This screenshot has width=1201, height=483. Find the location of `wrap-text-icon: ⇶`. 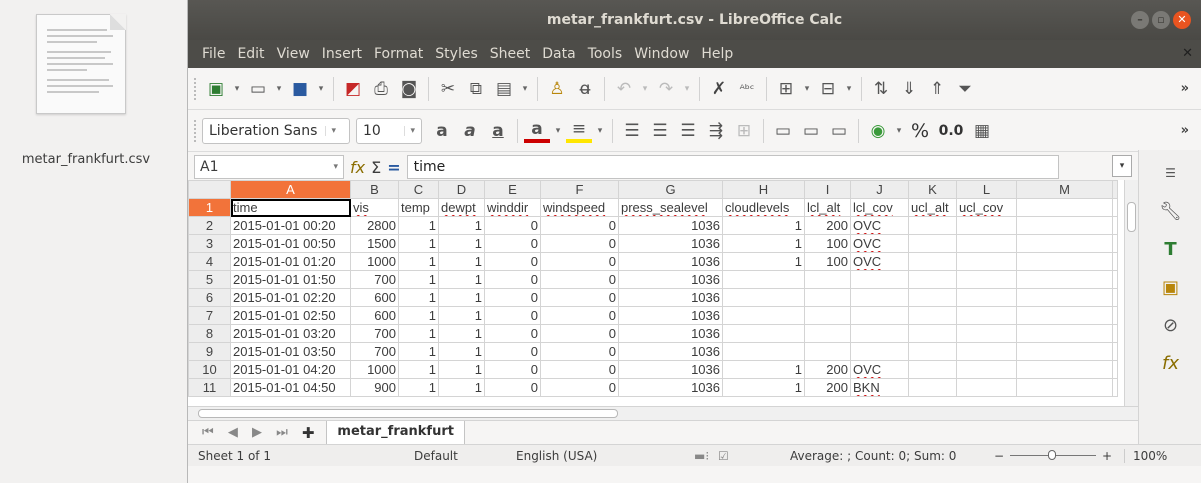

wrap-text-icon: ⇶ is located at coordinates (716, 131).